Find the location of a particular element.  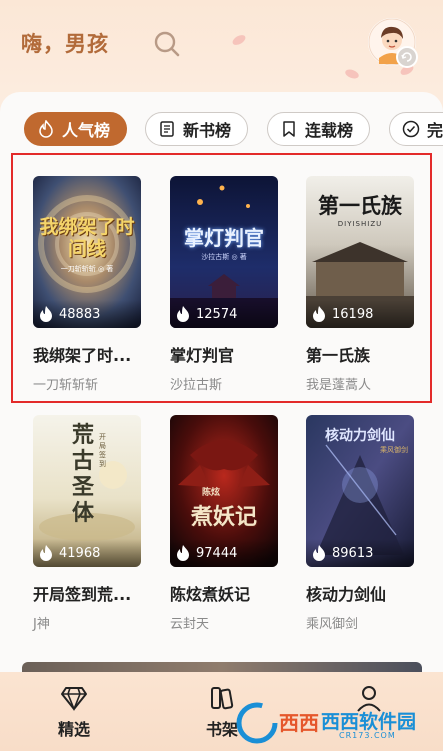

watermark-logo: 西西 西西软件园 CR173.COM is located at coordinates (335, 723).